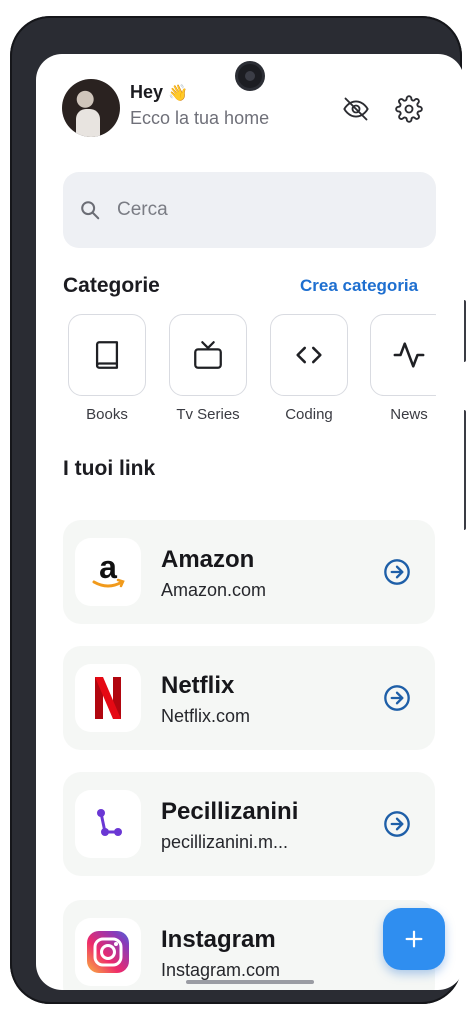  Describe the element at coordinates (107, 355) in the screenshot. I see `book-icon` at that location.